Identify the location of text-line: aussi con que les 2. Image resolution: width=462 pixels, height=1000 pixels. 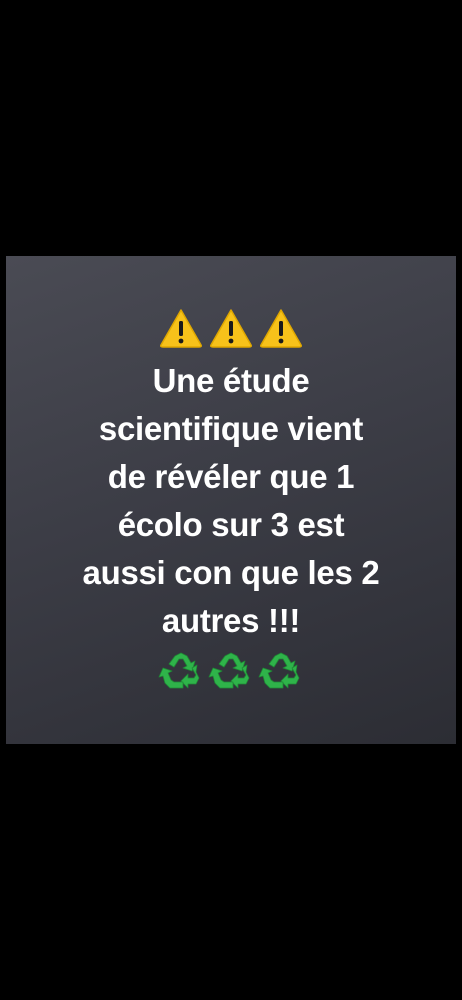
(231, 572).